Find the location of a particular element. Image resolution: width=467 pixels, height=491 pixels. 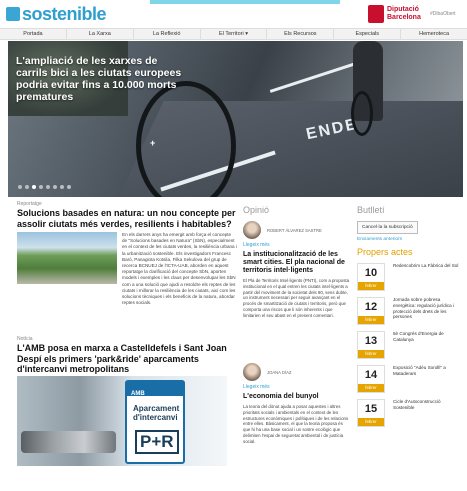

author-name: ROBERT ÁLVAREZ SASTRE is located at coordinates (294, 230).